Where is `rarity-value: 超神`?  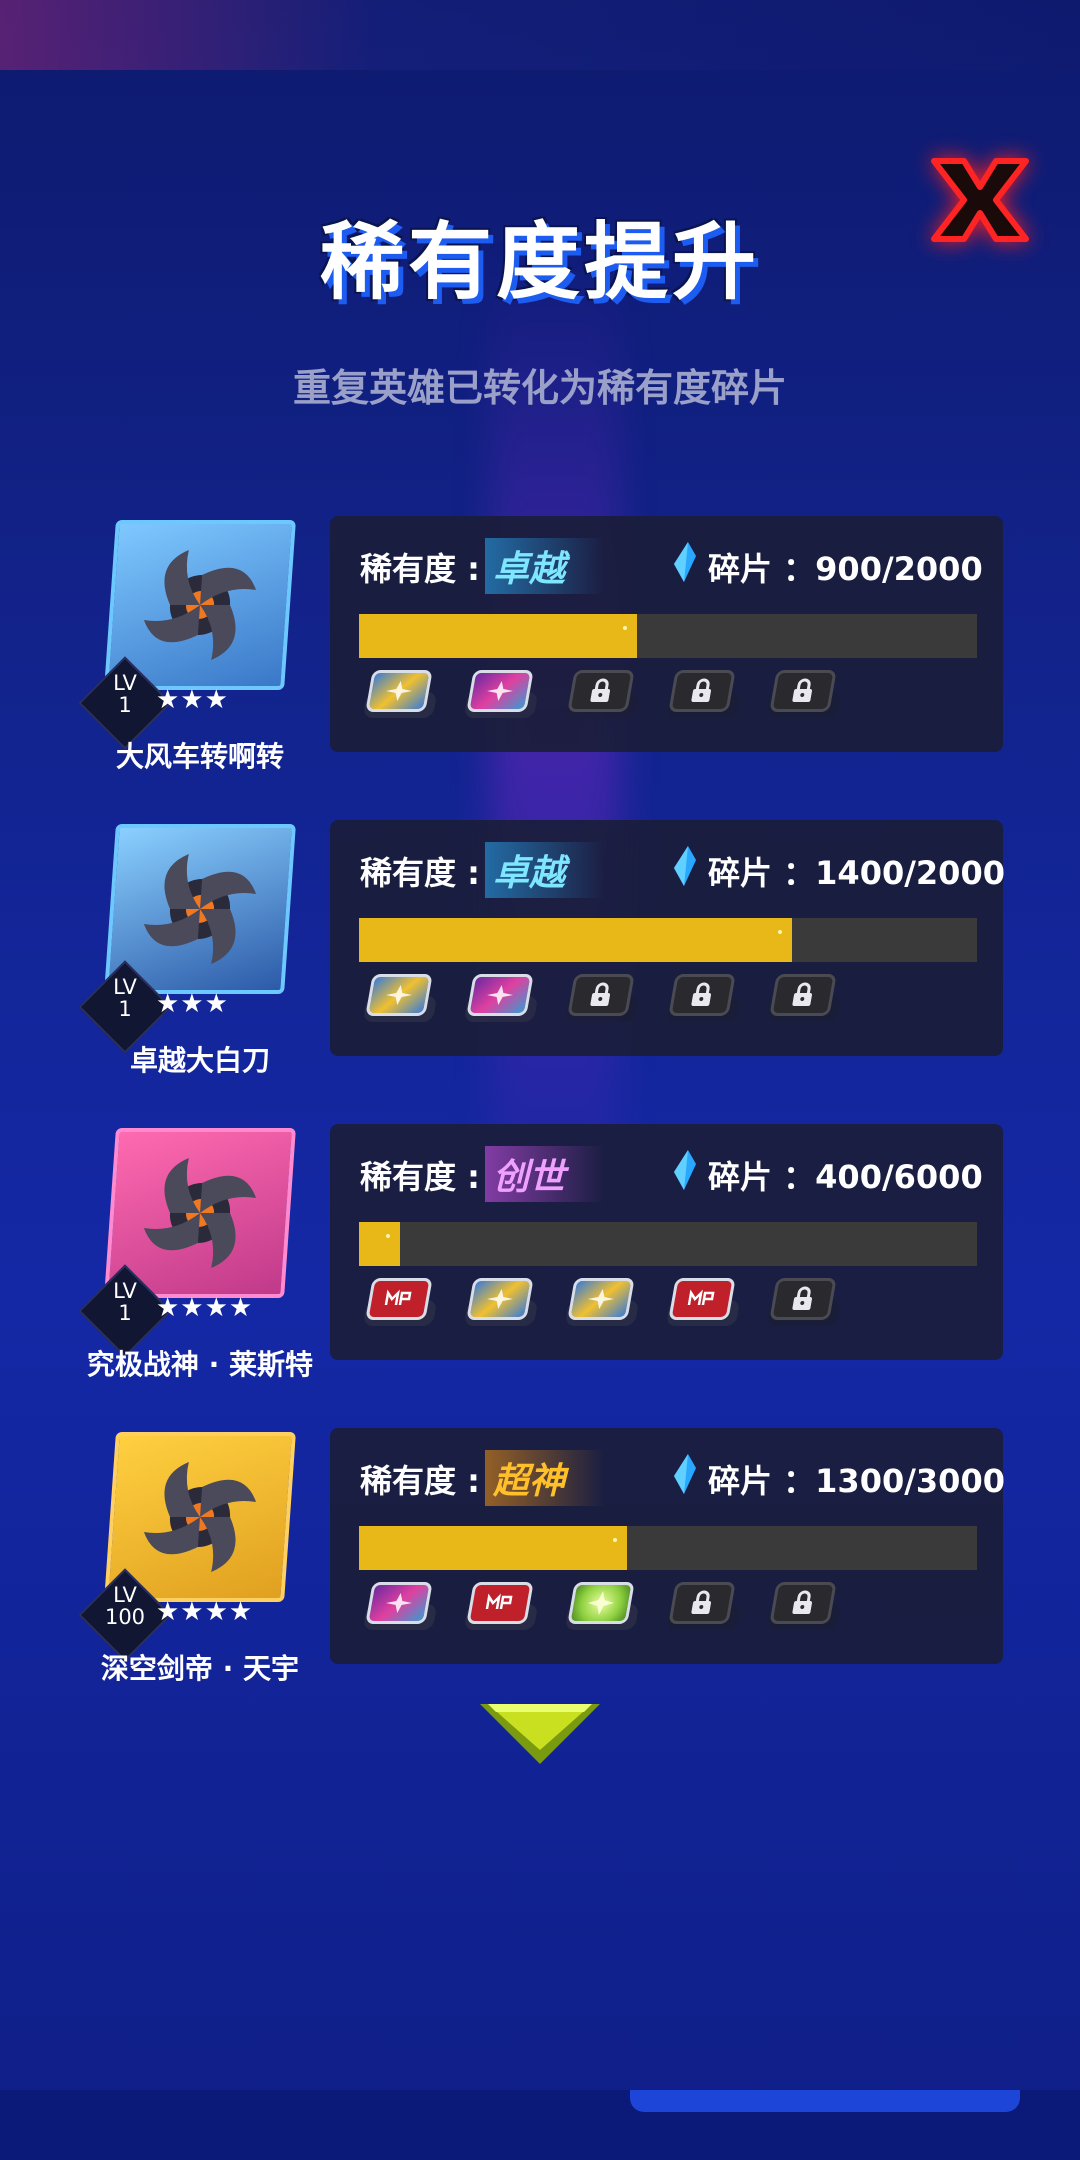 rarity-value: 超神 is located at coordinates (545, 1478).